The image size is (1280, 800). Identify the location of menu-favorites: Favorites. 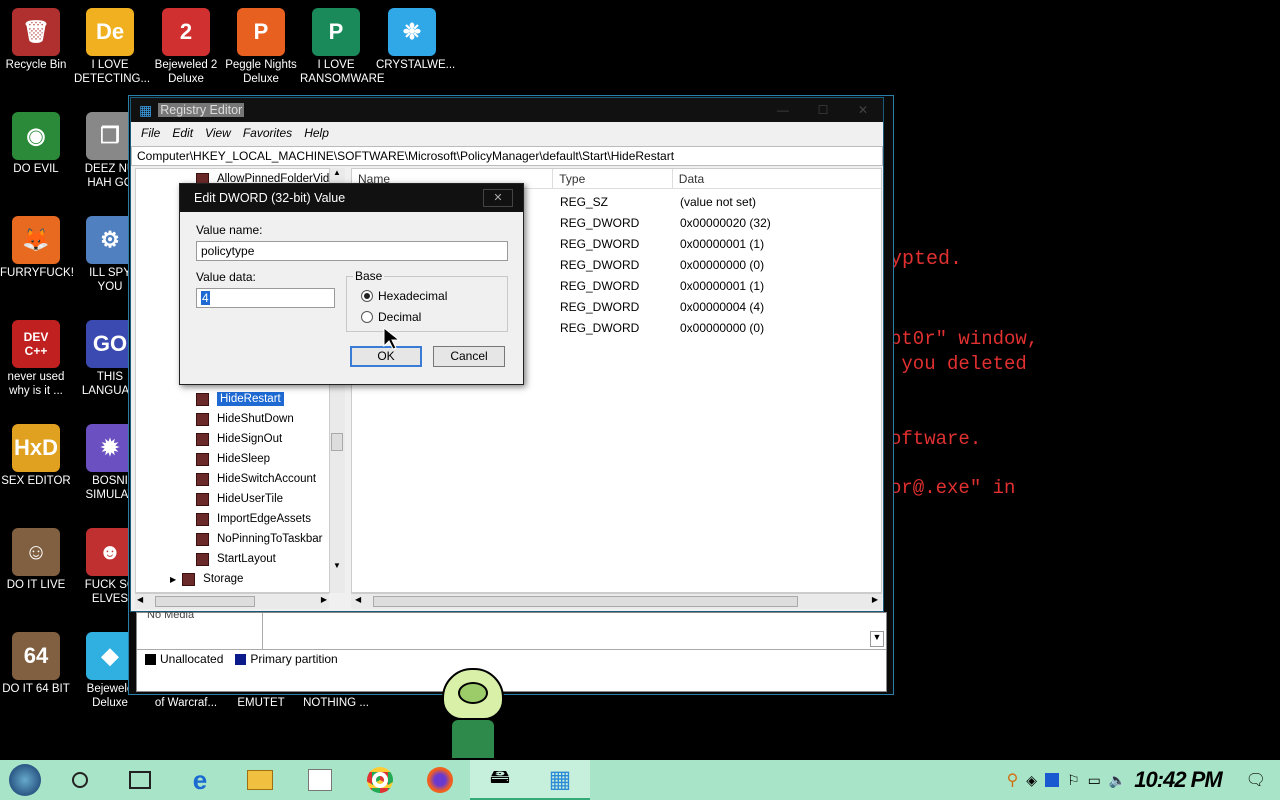
(267, 133).